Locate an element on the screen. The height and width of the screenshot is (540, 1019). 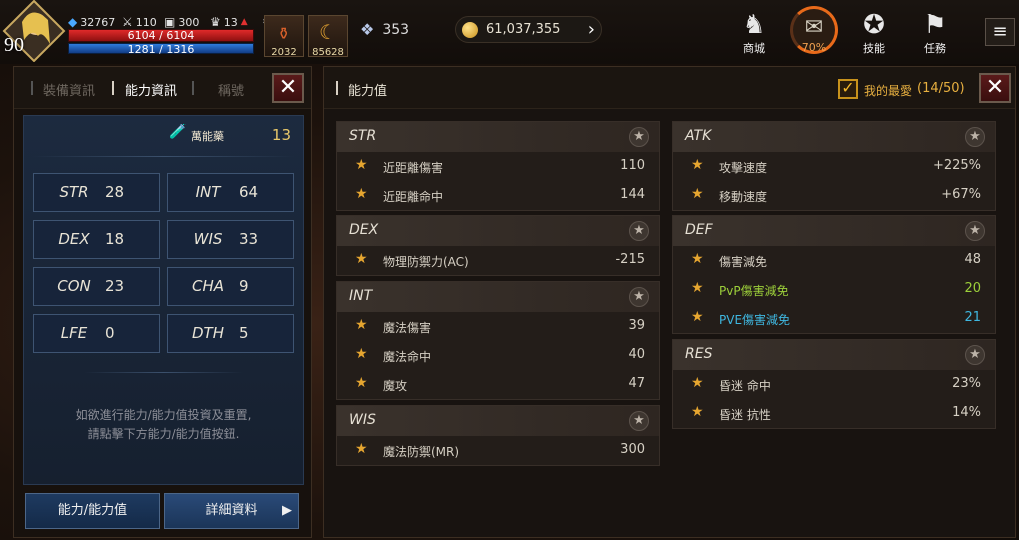
skill-button: ✪ 技能 is located at coordinates (874, 33).